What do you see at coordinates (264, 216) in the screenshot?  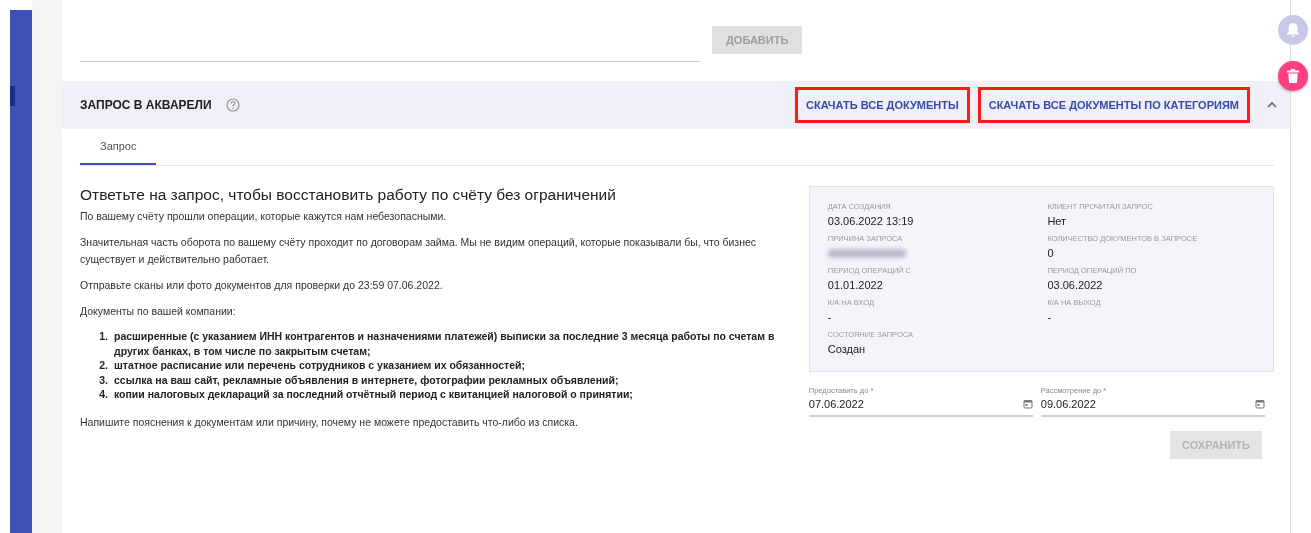 I see `paragraph: По вашему счёту прошли операции, которые кажутся нам небезопасными.` at bounding box center [264, 216].